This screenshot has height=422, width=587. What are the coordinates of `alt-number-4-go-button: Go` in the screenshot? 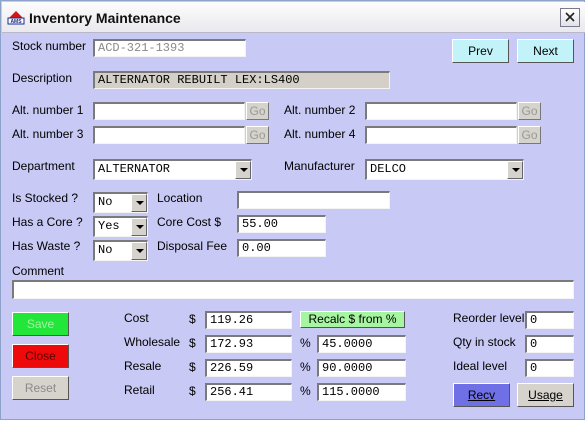 It's located at (529, 135).